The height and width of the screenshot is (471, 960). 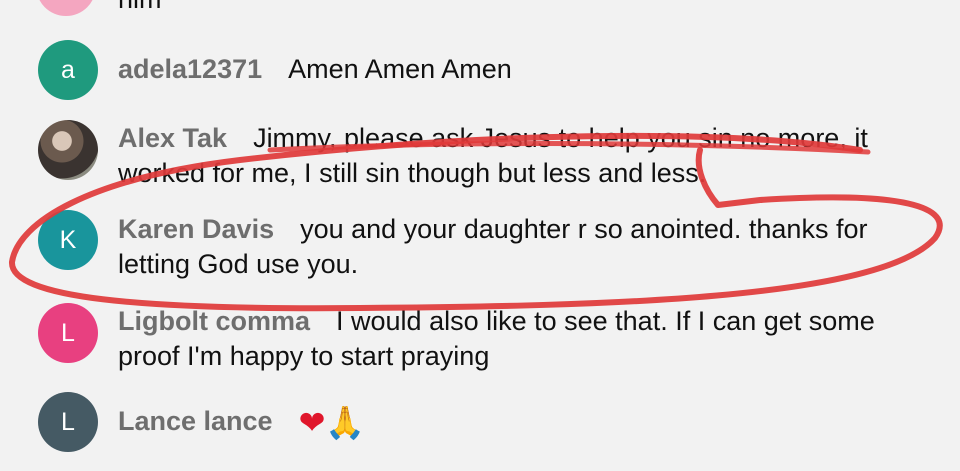 I want to click on comment-partial: him, so click(x=480, y=10).